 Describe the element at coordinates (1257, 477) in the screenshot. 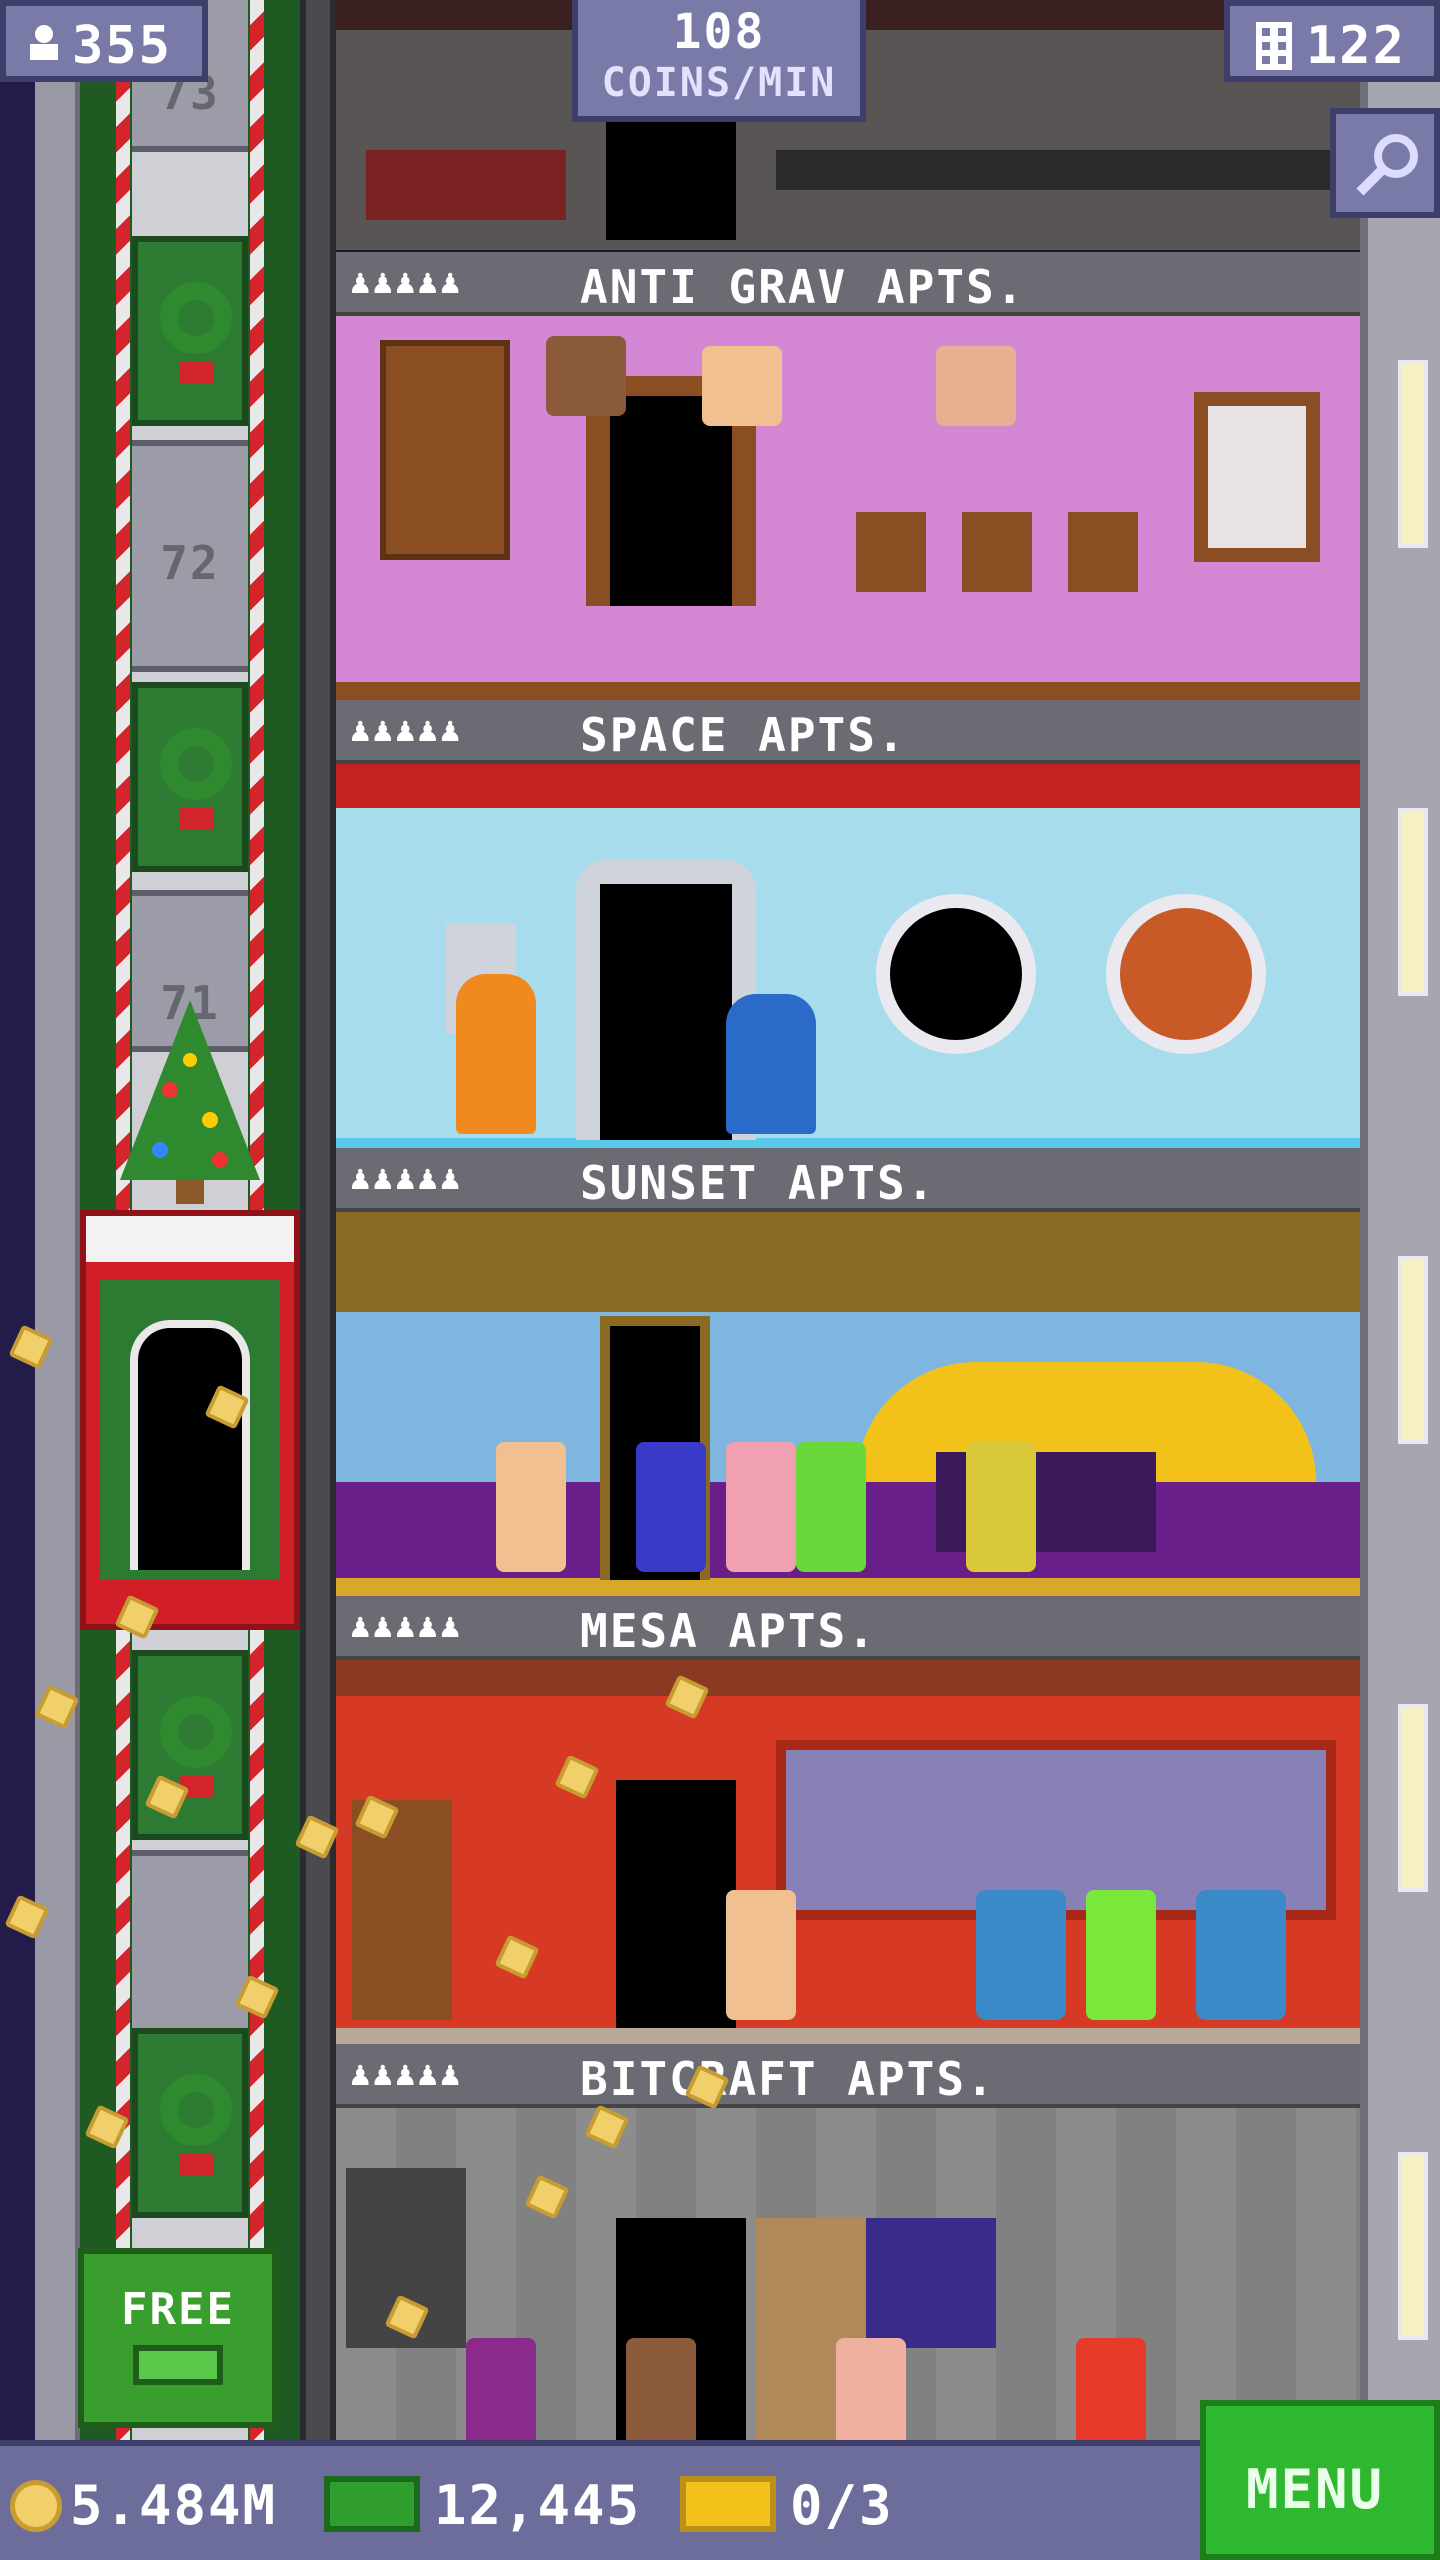

I see `window` at that location.